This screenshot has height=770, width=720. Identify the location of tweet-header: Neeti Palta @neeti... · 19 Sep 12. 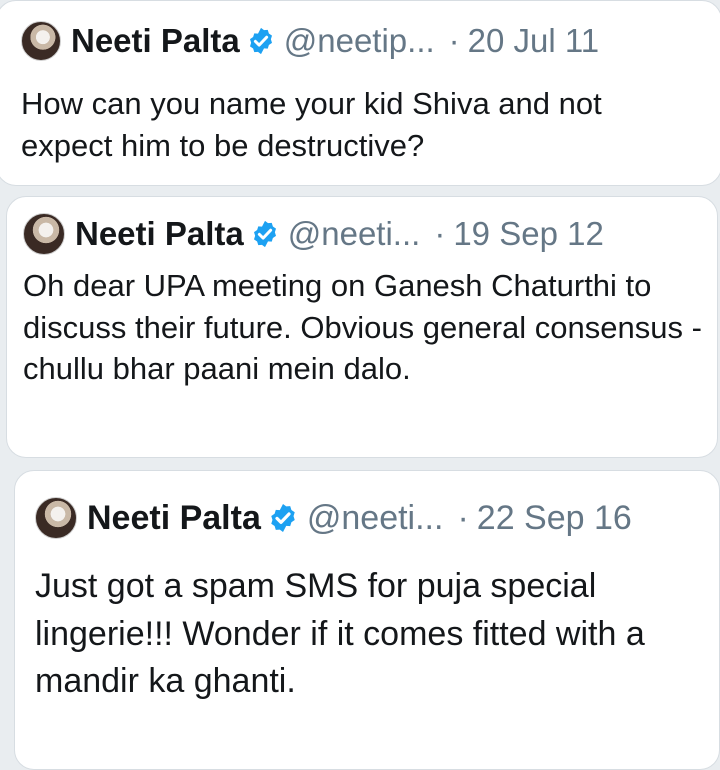
(313, 234).